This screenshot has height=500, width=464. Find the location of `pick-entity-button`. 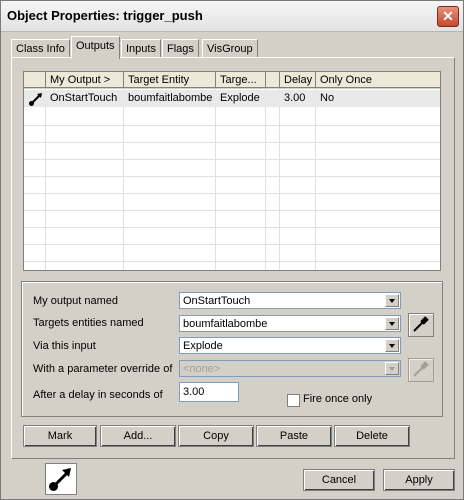

pick-entity-button is located at coordinates (421, 325).